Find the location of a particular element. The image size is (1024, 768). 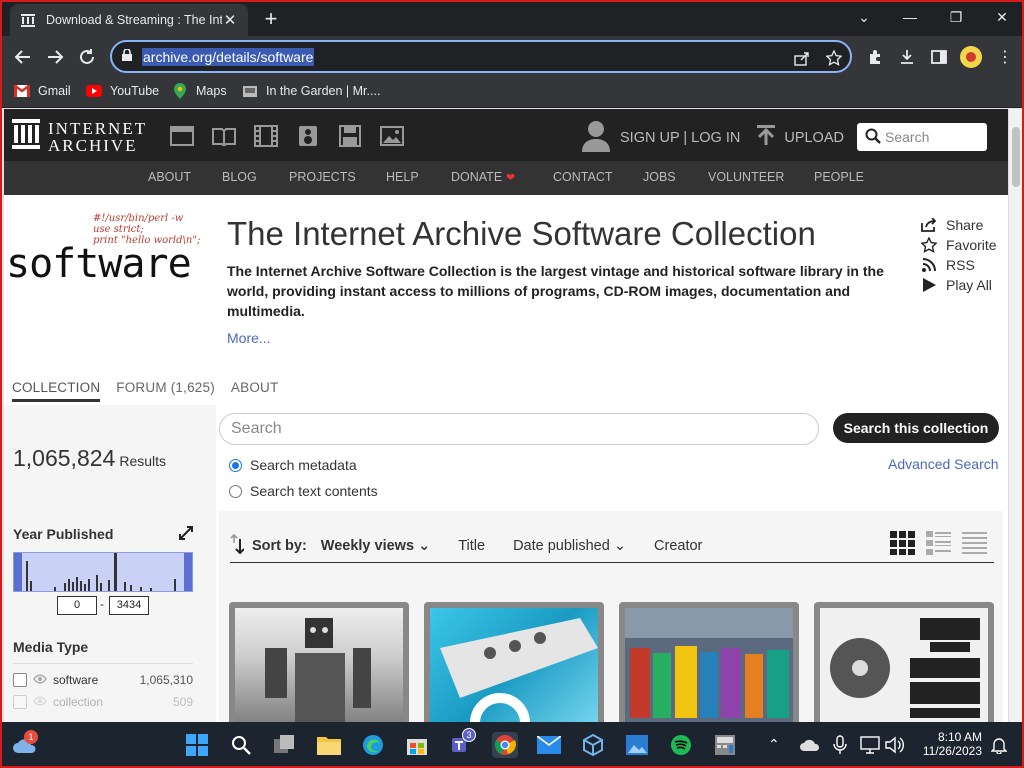

tab-about: ABOUT is located at coordinates (255, 391).